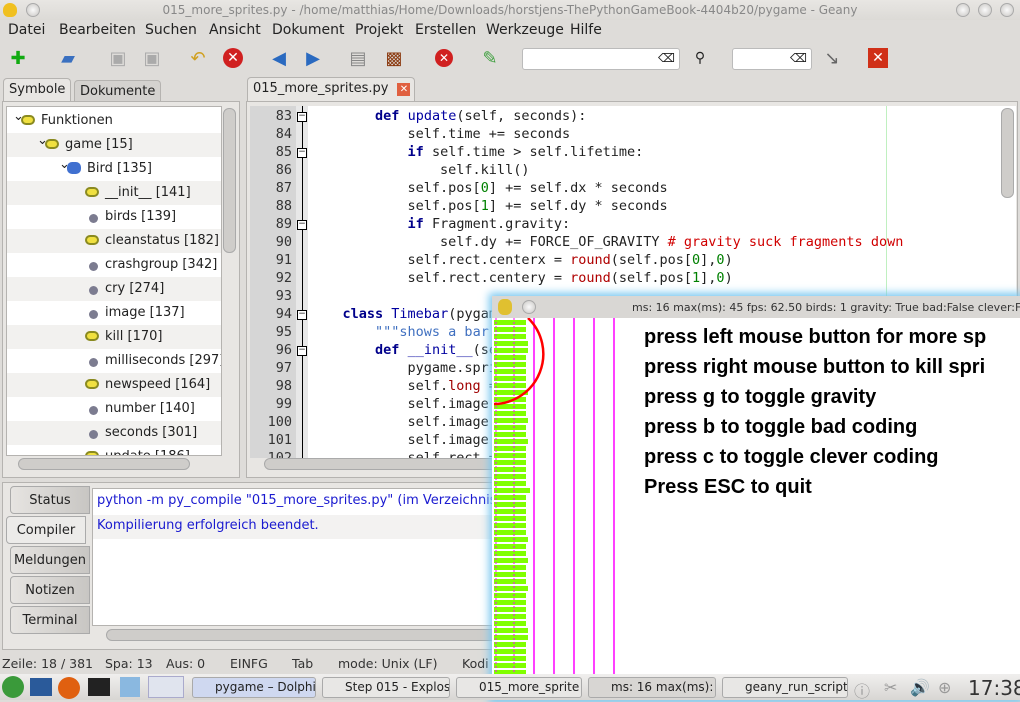  Describe the element at coordinates (114, 169) in the screenshot. I see `tree-item: ⌄ Bird [135]` at that location.